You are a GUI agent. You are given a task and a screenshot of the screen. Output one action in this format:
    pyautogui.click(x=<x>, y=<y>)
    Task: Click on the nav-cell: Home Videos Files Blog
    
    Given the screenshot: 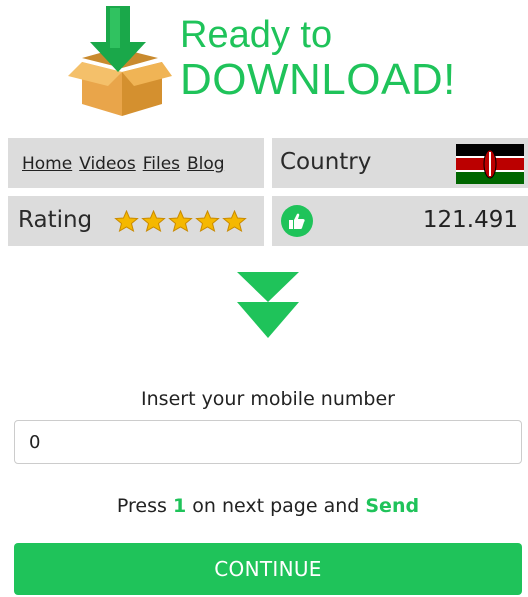 What is the action you would take?
    pyautogui.click(x=136, y=163)
    